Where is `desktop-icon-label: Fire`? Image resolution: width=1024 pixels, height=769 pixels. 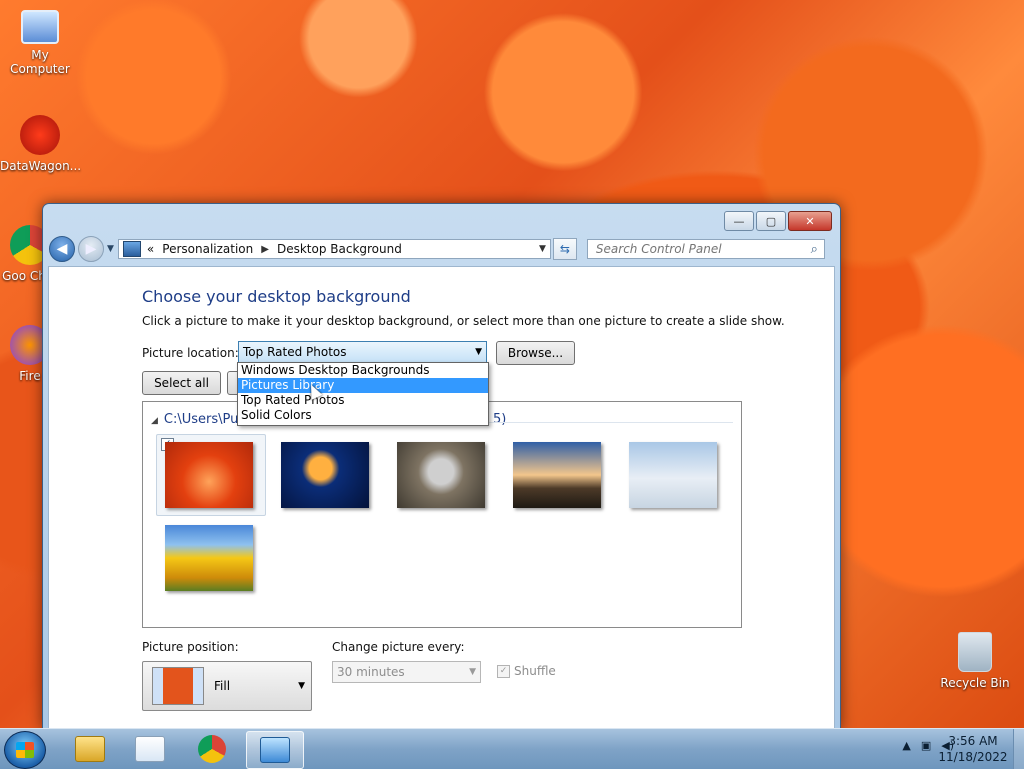
desktop-icon-label: Fire is located at coordinates (30, 376).